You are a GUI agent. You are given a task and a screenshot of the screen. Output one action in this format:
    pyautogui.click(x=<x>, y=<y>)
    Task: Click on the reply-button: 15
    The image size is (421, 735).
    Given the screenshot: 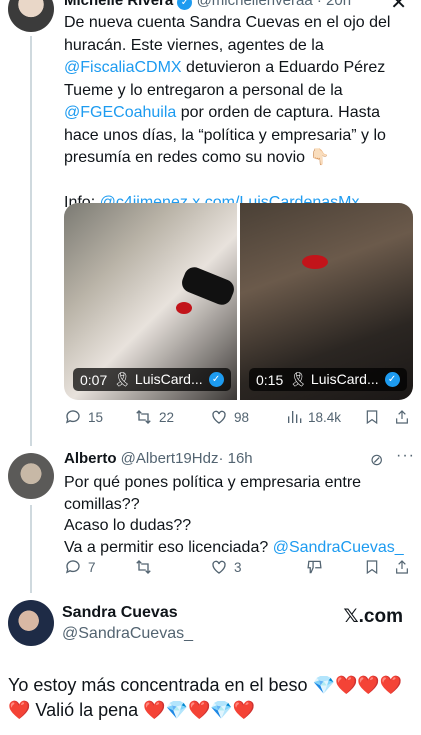 What is the action you would take?
    pyautogui.click(x=99, y=417)
    